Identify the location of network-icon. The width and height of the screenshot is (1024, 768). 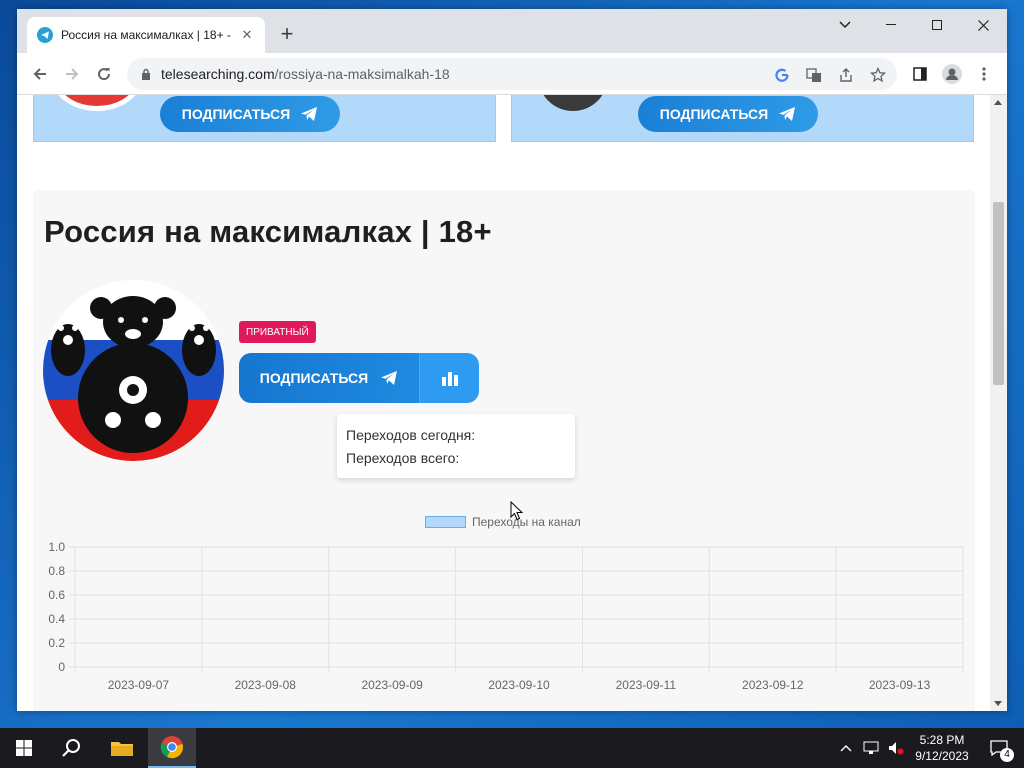
(871, 747).